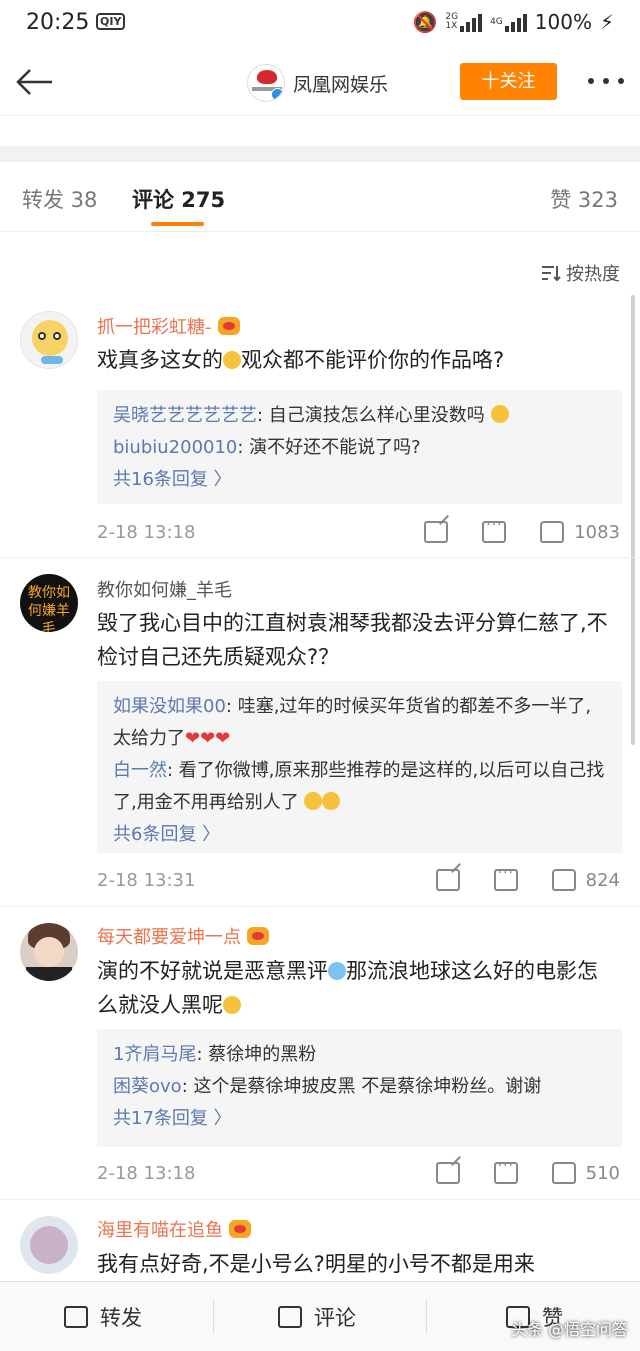  I want to click on ifeng-logo-icon, so click(267, 77).